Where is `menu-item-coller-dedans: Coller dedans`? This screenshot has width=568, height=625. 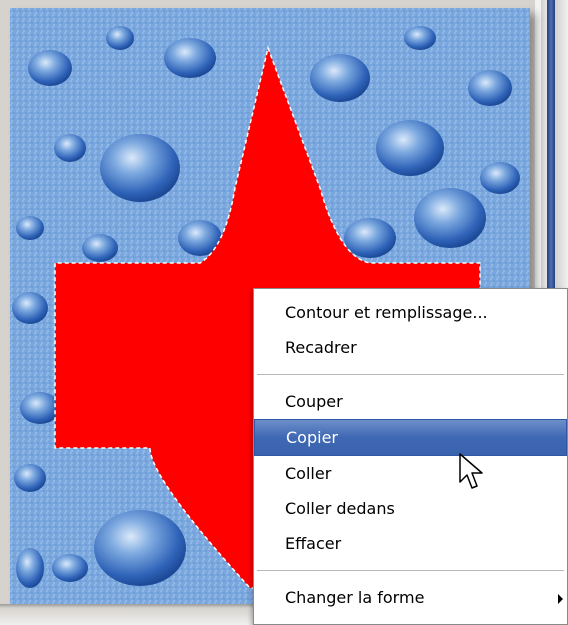
menu-item-coller-dedans: Coller dedans is located at coordinates (410, 508).